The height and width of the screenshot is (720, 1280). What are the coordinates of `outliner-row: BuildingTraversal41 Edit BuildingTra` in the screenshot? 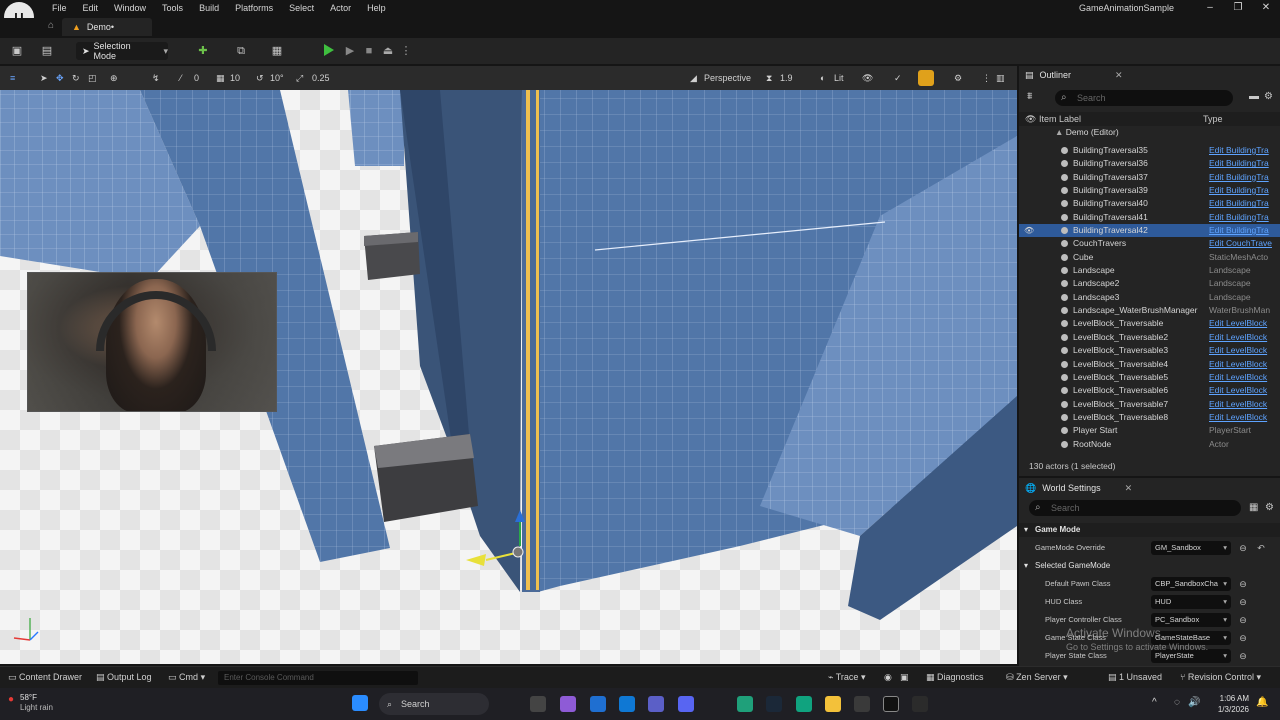 It's located at (1149, 217).